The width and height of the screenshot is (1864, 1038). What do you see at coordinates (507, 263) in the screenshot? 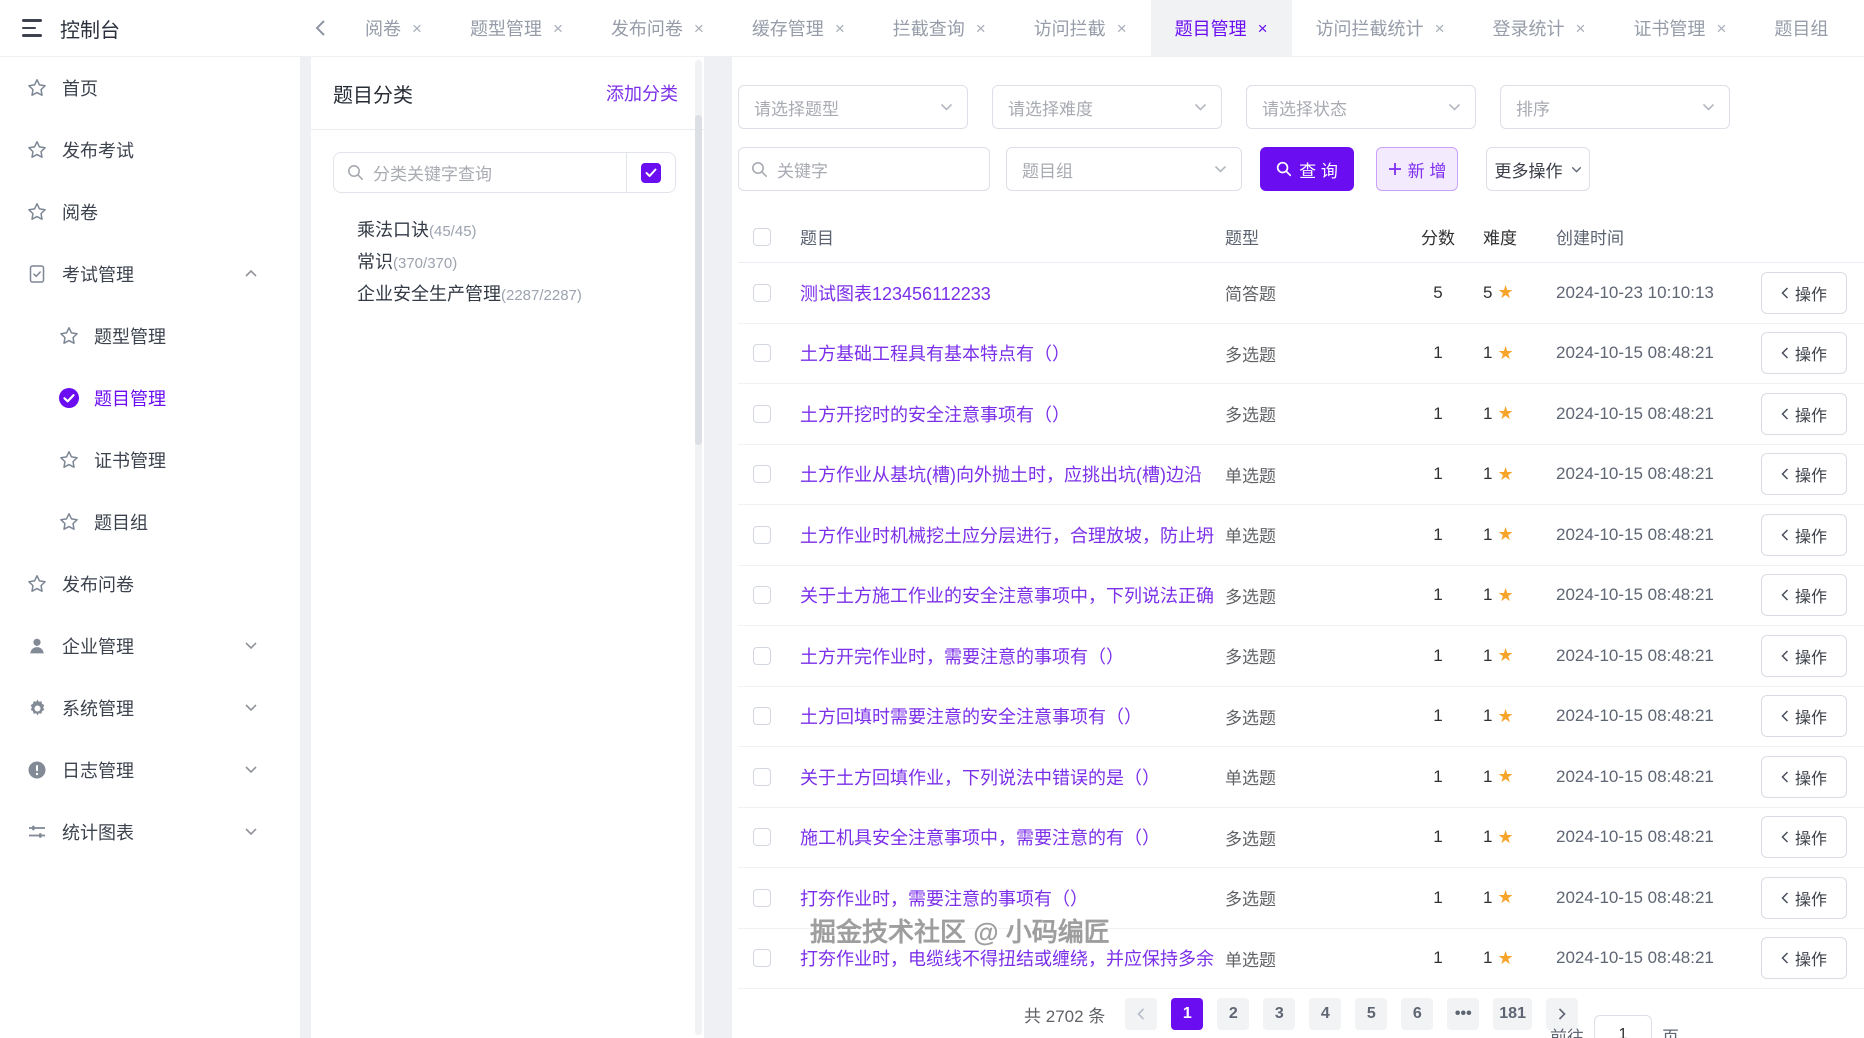
I see `category-item: 常识(370/370)` at bounding box center [507, 263].